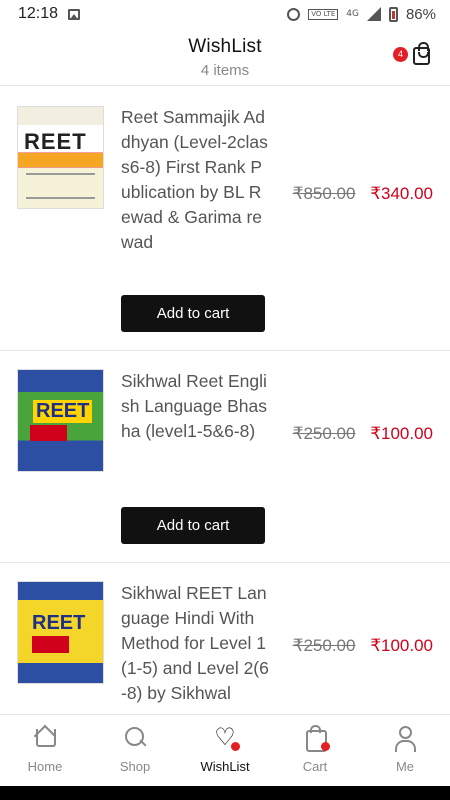 The height and width of the screenshot is (800, 450). What do you see at coordinates (405, 766) in the screenshot?
I see `nav-label: Me` at bounding box center [405, 766].